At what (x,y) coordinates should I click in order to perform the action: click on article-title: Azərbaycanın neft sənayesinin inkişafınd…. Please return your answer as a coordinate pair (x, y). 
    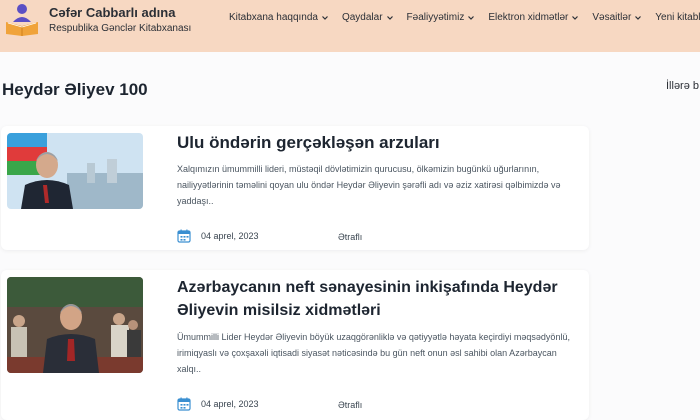
    Looking at the image, I should click on (372, 299).